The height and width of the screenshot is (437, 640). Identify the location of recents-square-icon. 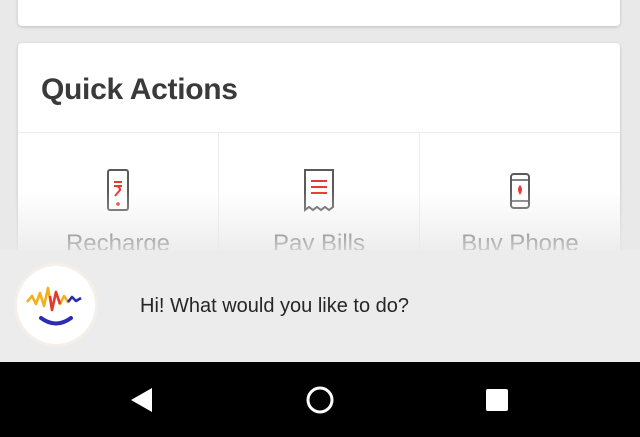
(497, 399).